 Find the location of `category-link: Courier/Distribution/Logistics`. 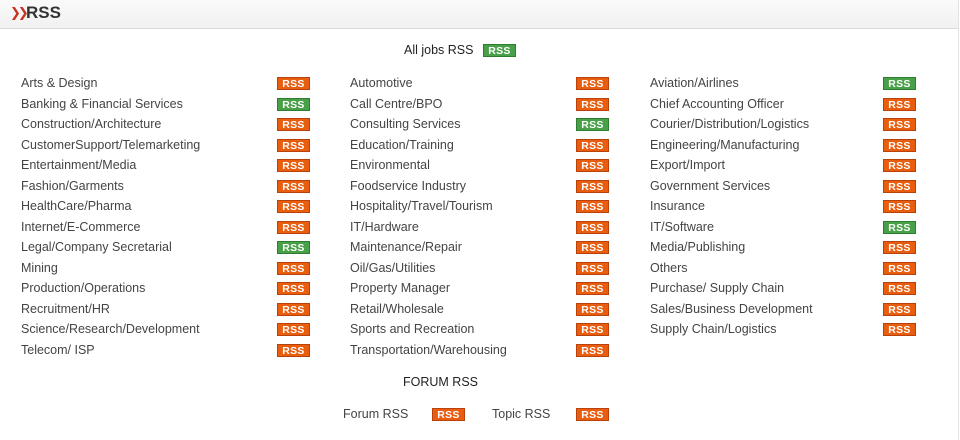

category-link: Courier/Distribution/Logistics is located at coordinates (729, 124).